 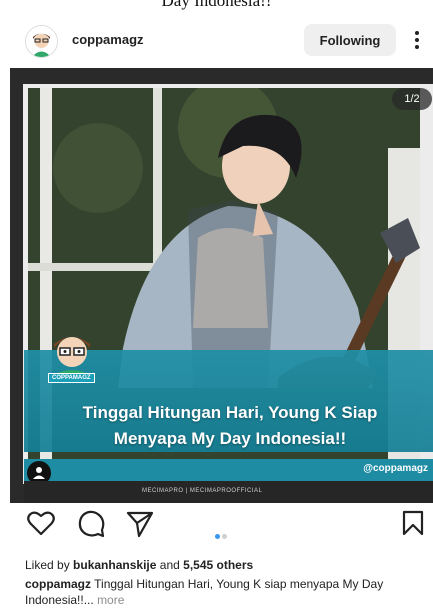 I want to click on share-icon, so click(x=140, y=524).